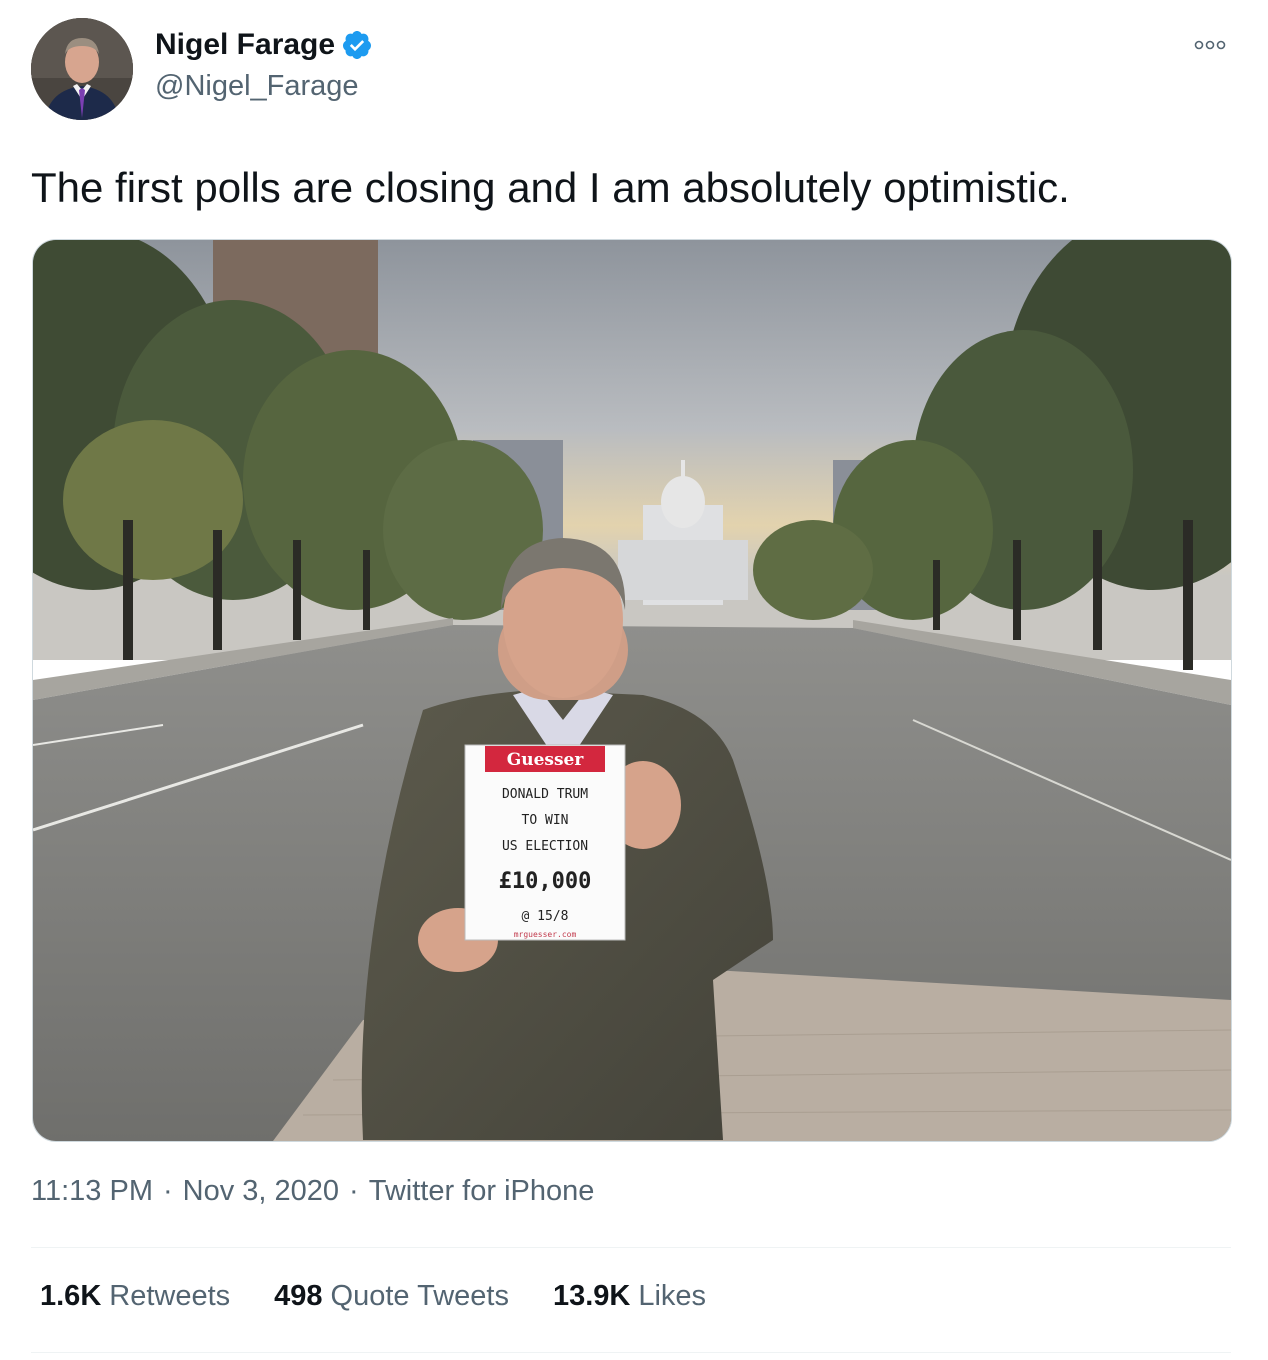 The image size is (1268, 1360). I want to click on tweet-stats: 1.6K Retweets 498 Quote Tweets 13.9K Likes, so click(373, 1296).